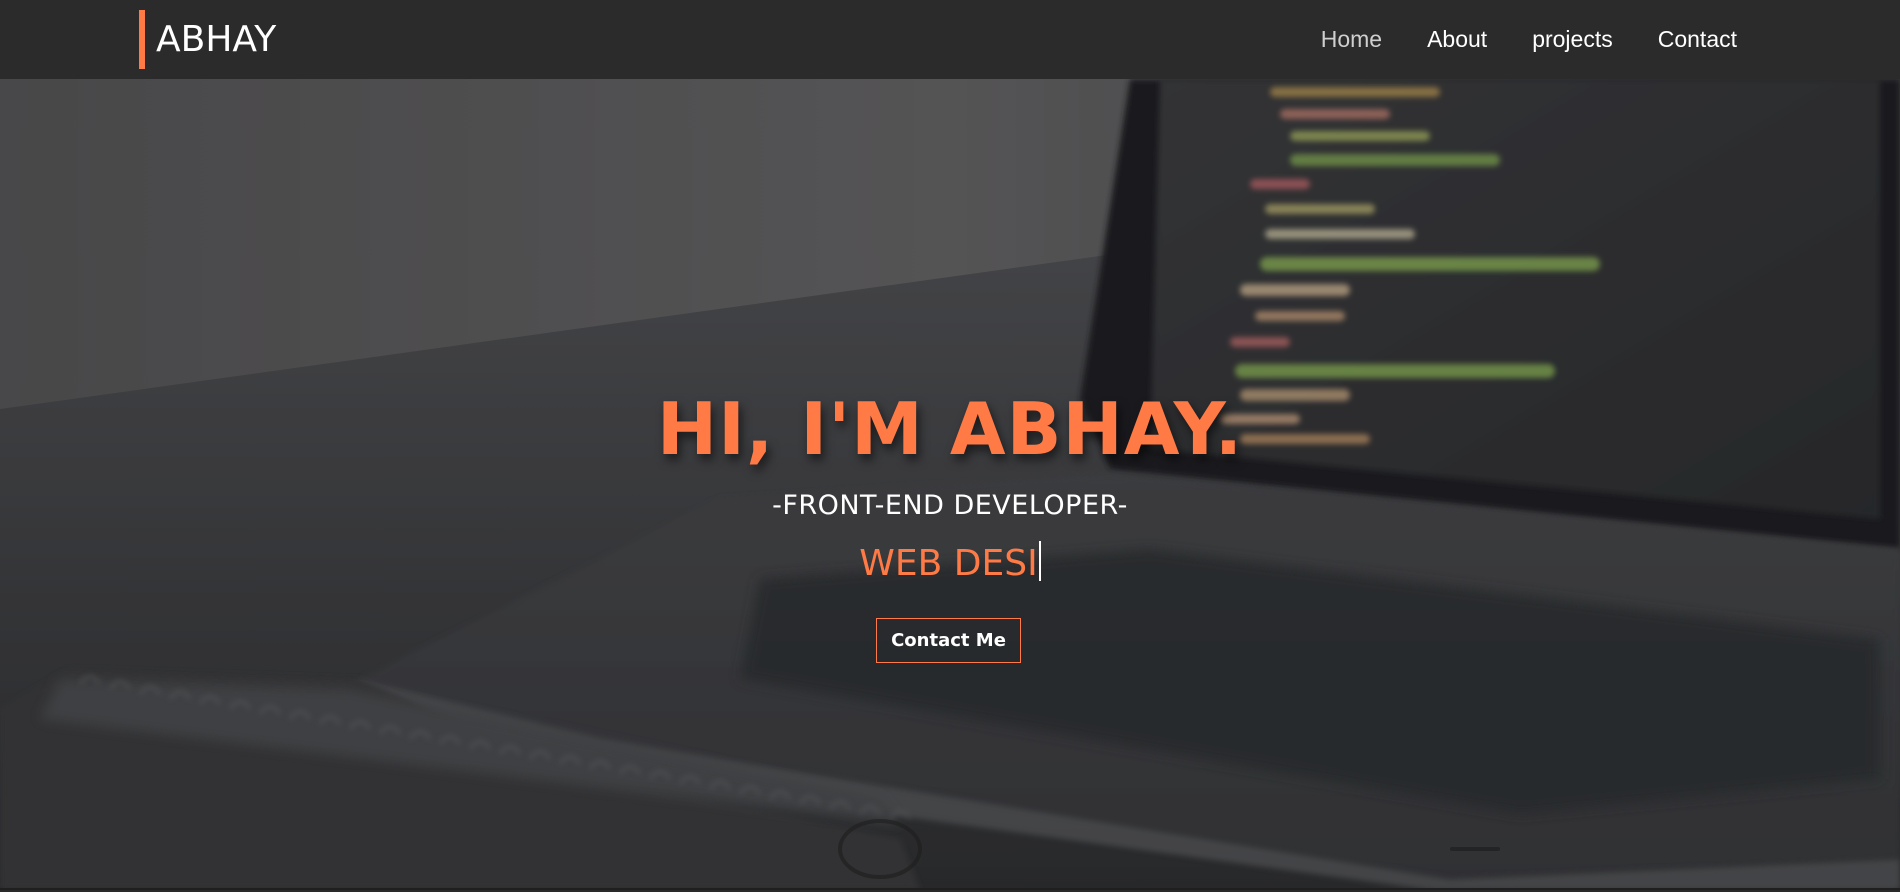 The image size is (1900, 892). What do you see at coordinates (950, 39) in the screenshot?
I see `navbar: ABHAY Home About projects Contact` at bounding box center [950, 39].